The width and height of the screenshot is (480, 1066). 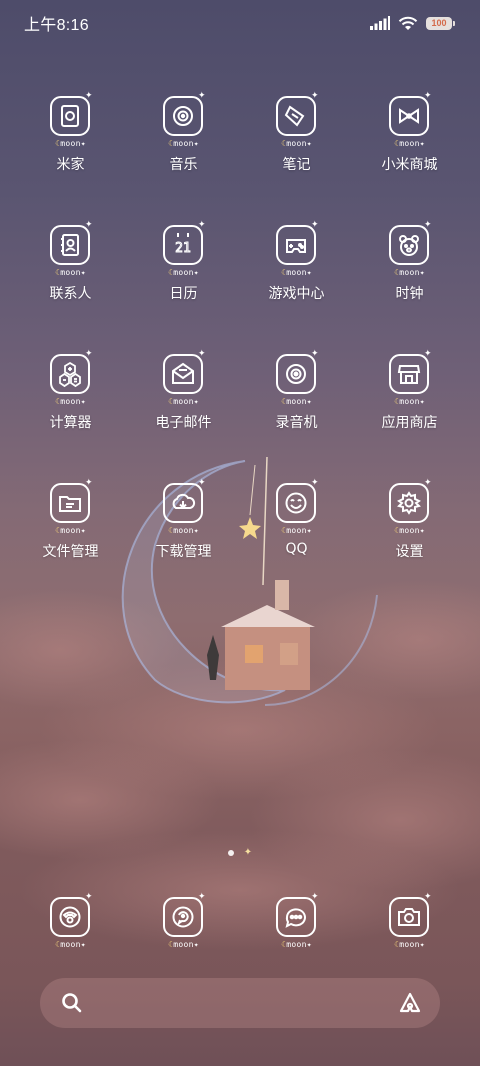 I want to click on dock-chat: ✦ ☾moon✦, so click(x=296, y=923).